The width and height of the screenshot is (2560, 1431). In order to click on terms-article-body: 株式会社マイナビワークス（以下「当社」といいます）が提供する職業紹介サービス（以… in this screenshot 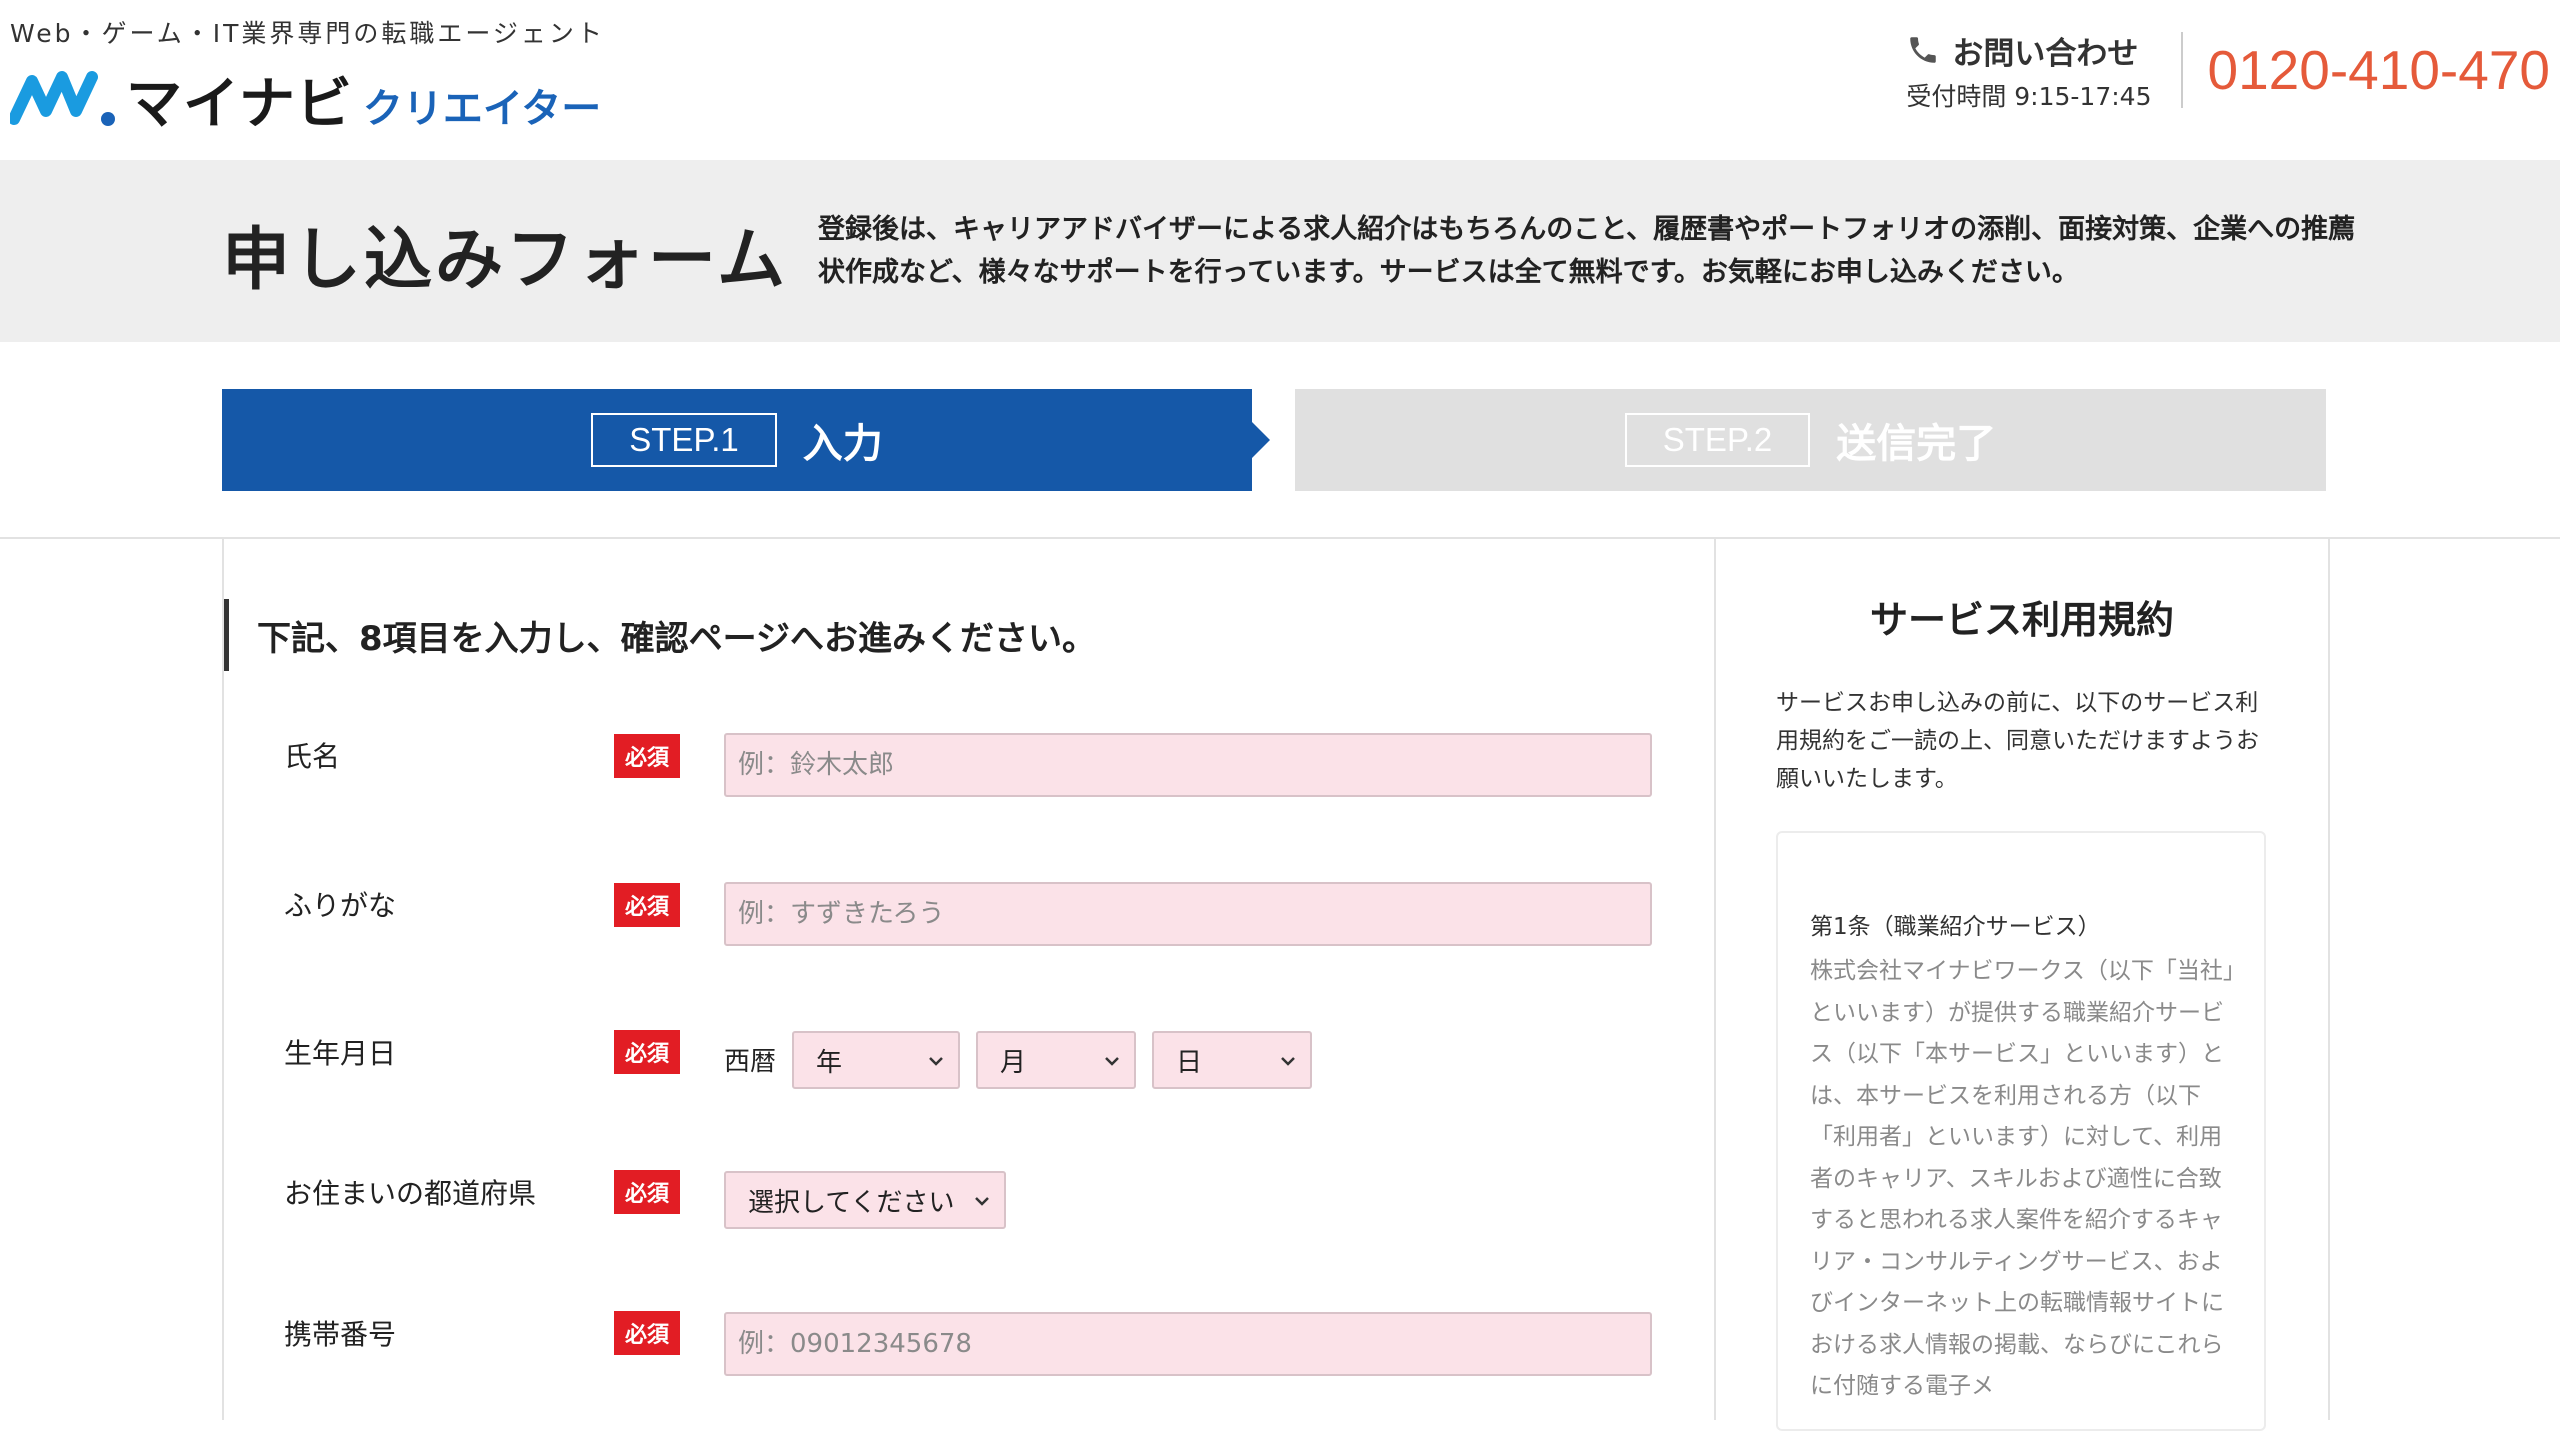, I will do `click(2022, 1178)`.